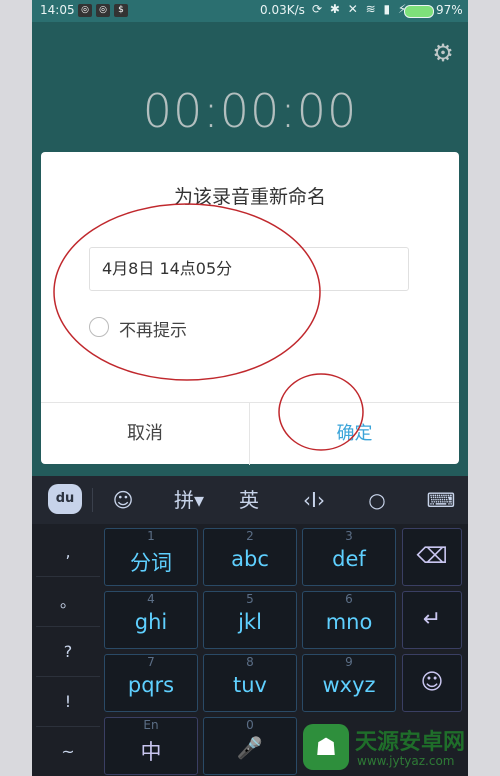 Image resolution: width=500 pixels, height=776 pixels. I want to click on annotation-circle-confirm, so click(321, 412).